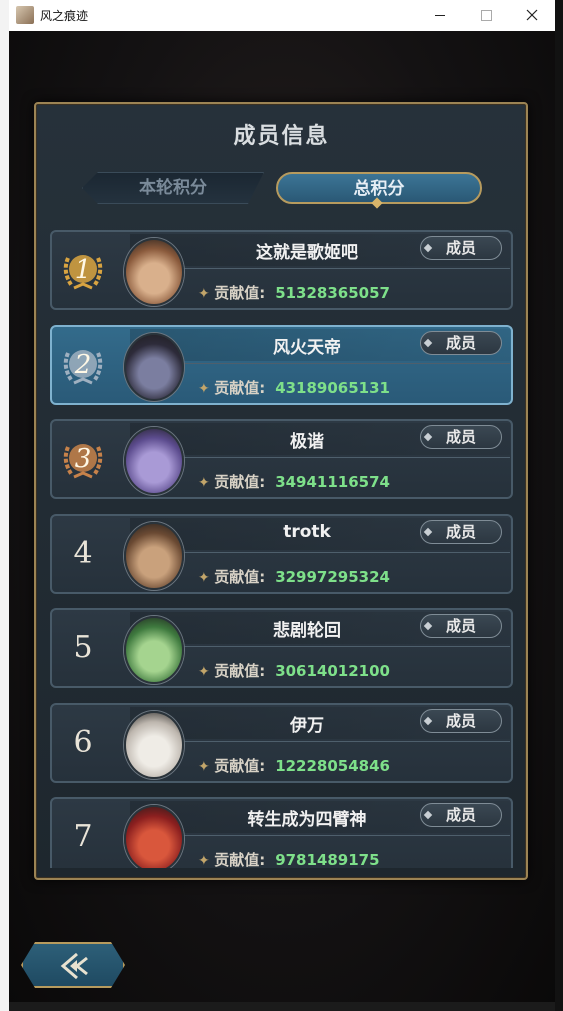  Describe the element at coordinates (332, 765) in the screenshot. I see `contribution-value: 12228054846` at that location.